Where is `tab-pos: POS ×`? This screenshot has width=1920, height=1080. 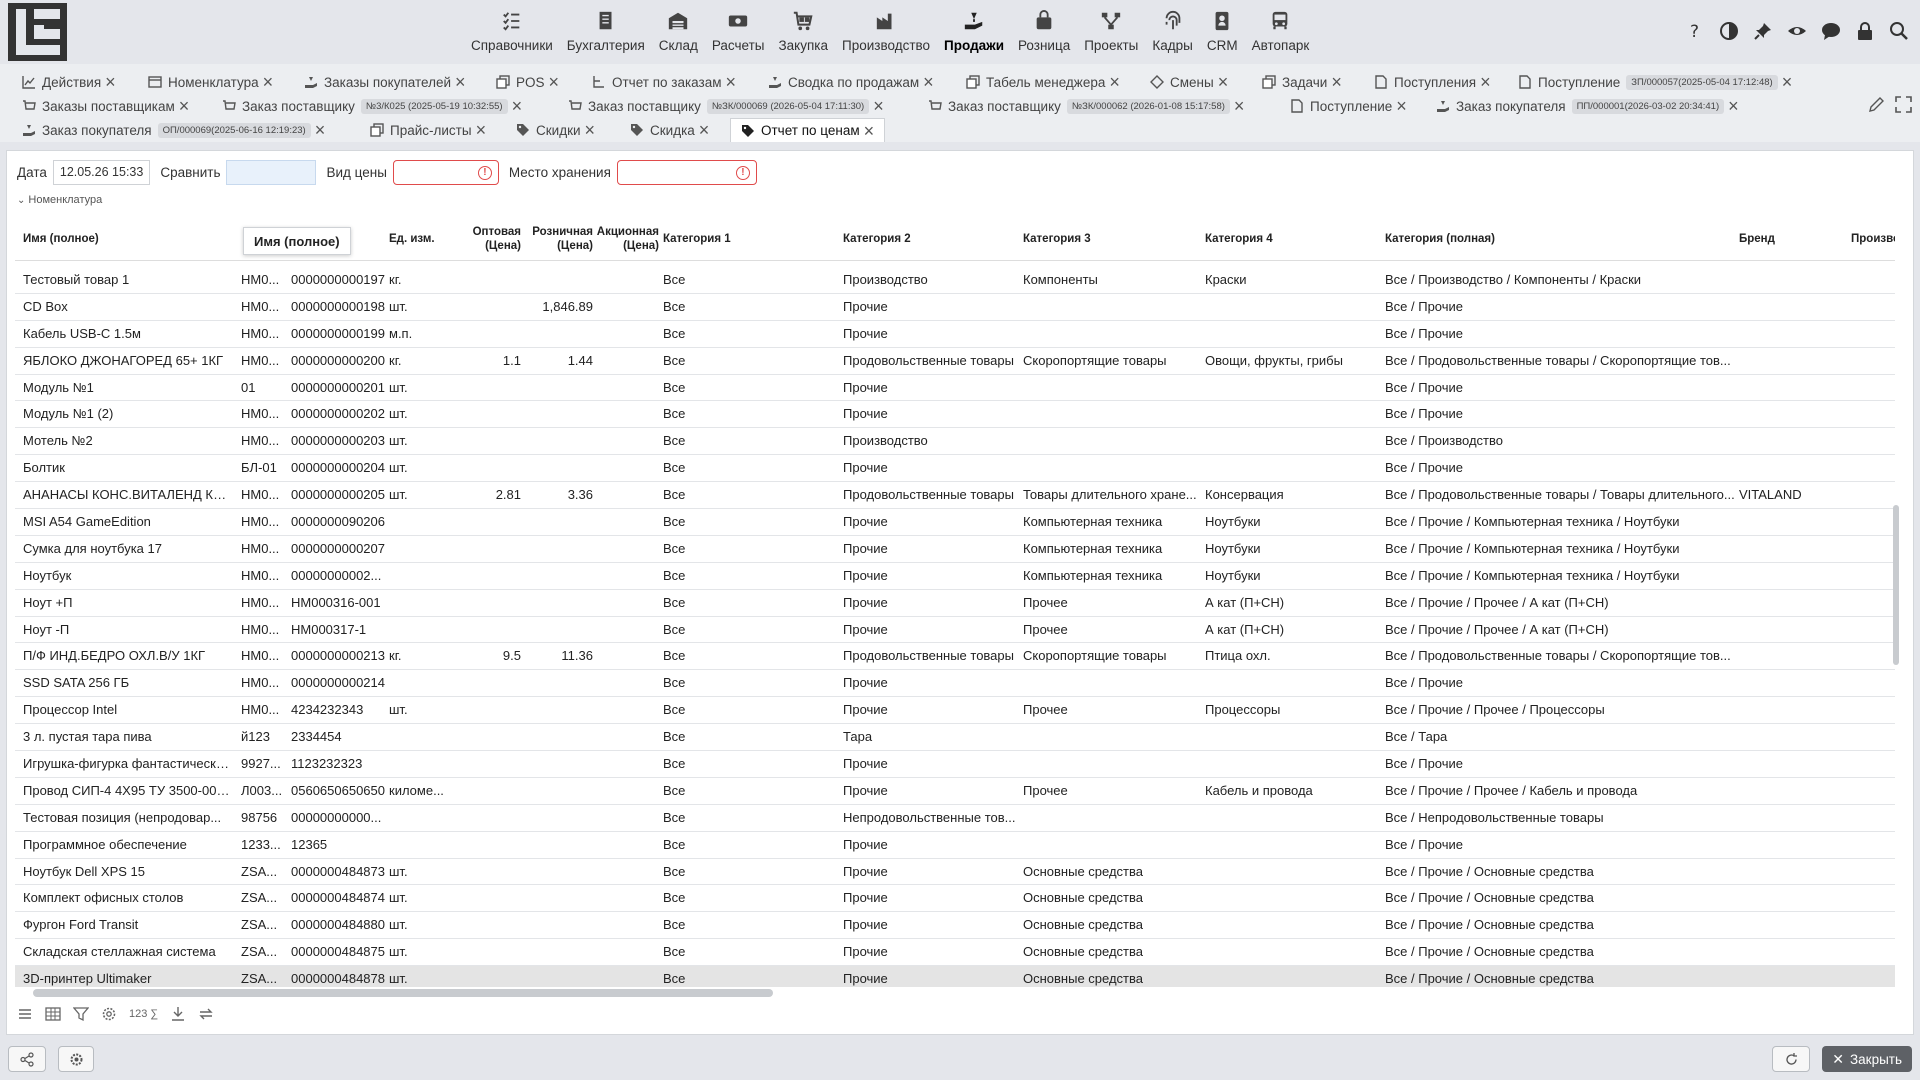
tab-pos: POS × is located at coordinates (527, 82).